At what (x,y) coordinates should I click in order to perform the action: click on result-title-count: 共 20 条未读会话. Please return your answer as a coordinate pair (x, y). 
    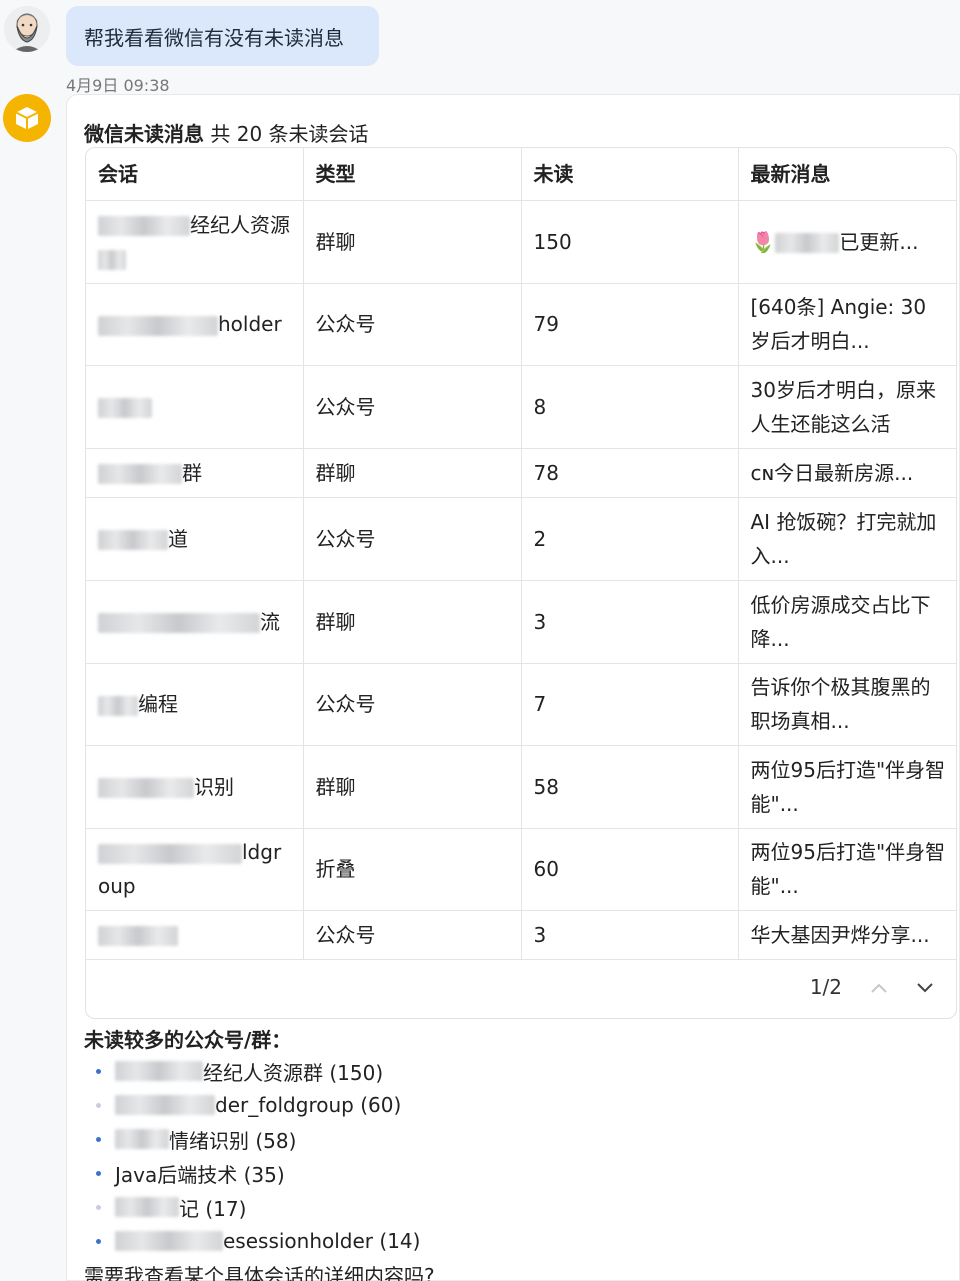
    Looking at the image, I should click on (286, 134).